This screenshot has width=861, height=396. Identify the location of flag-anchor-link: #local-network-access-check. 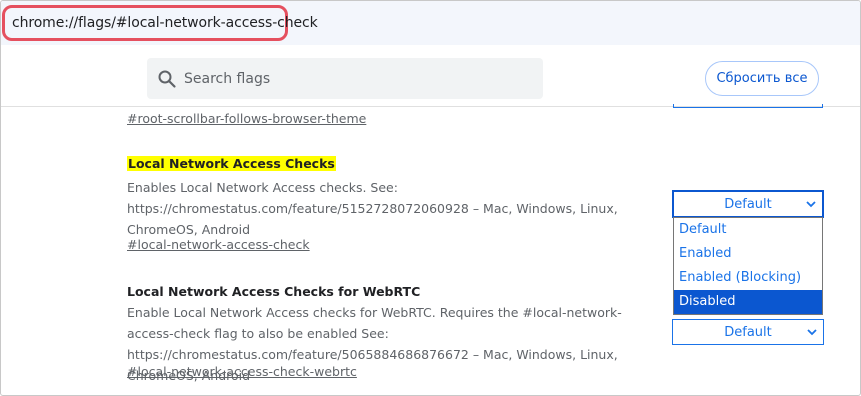
(218, 244).